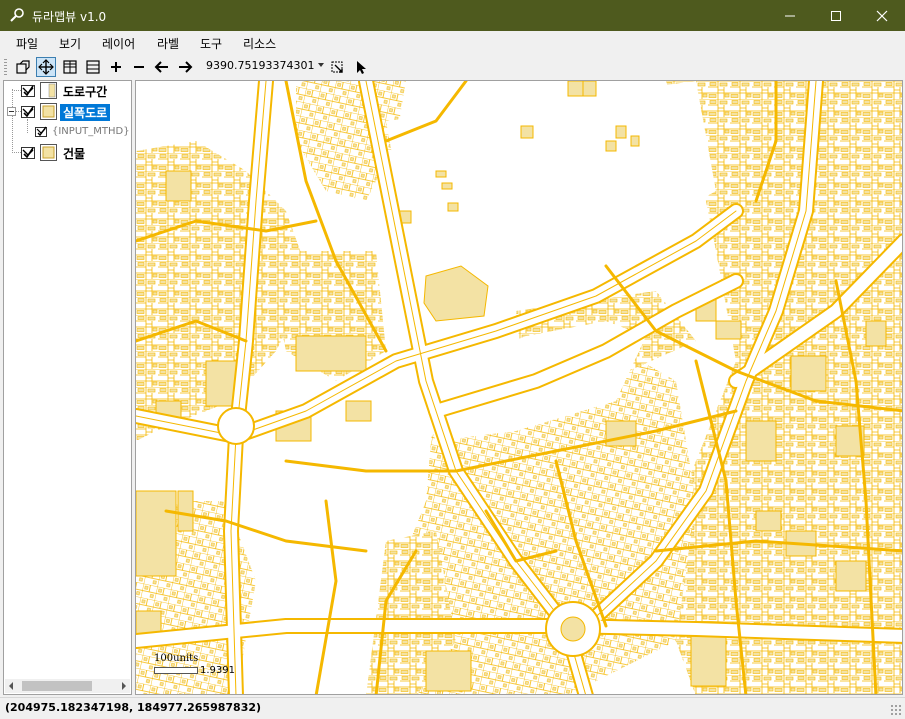  What do you see at coordinates (452, 42) in the screenshot?
I see `menu-bar: 파일 보기 레이어 라벨 도구 리소스` at bounding box center [452, 42].